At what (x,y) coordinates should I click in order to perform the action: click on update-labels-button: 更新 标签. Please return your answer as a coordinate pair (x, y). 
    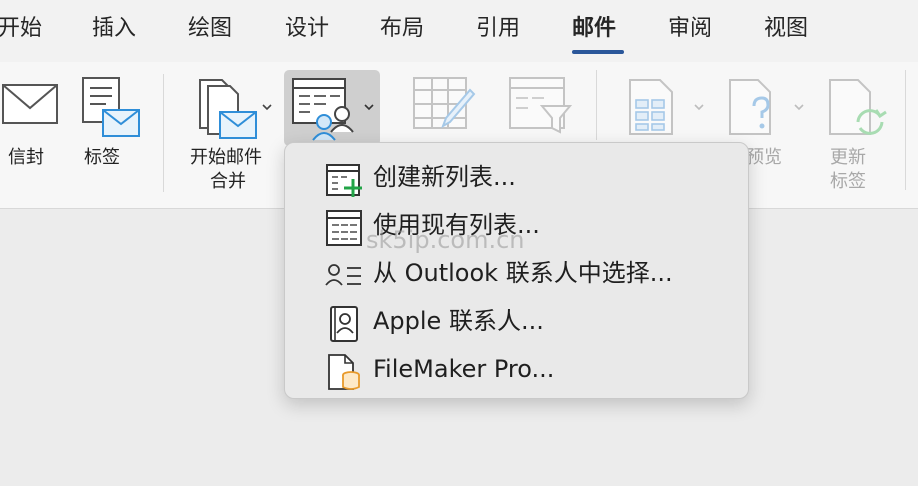
    Looking at the image, I should click on (856, 132).